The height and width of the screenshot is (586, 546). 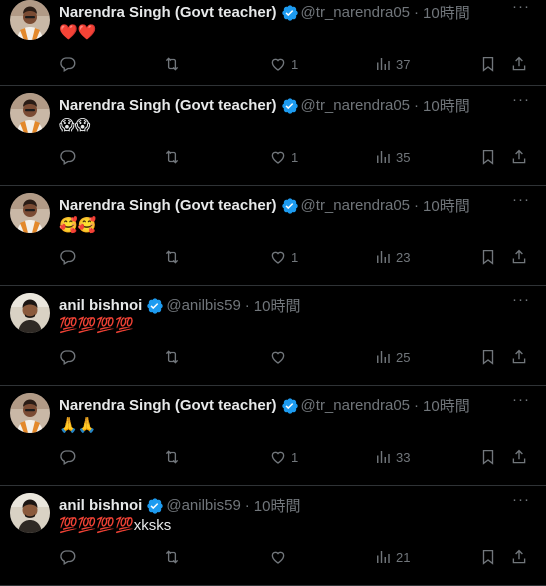 I want to click on tweet-text: ❤️❤️, so click(x=78, y=32).